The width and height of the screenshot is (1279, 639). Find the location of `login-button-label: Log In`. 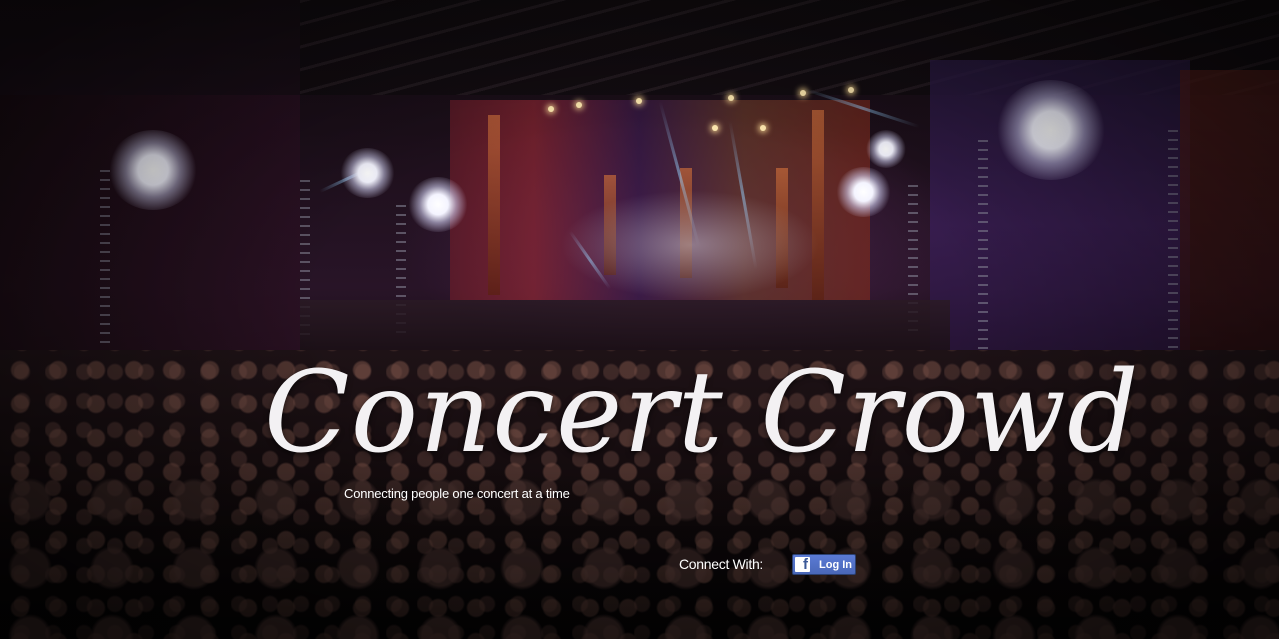

login-button-label: Log In is located at coordinates (835, 564).